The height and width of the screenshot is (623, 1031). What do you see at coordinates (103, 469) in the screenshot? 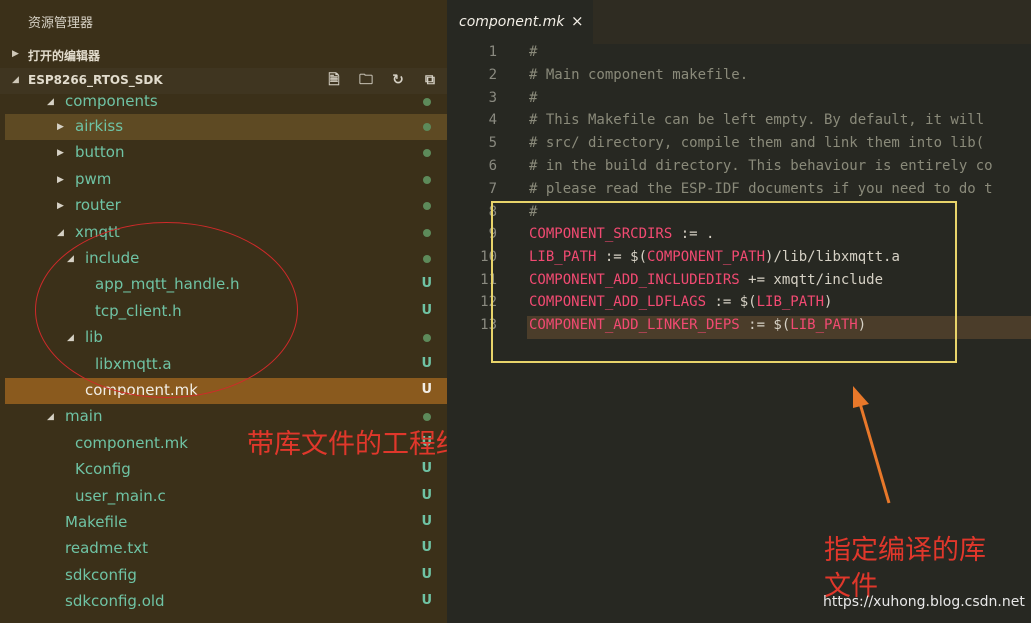
I see `tree-item-label: Kconfig` at bounding box center [103, 469].